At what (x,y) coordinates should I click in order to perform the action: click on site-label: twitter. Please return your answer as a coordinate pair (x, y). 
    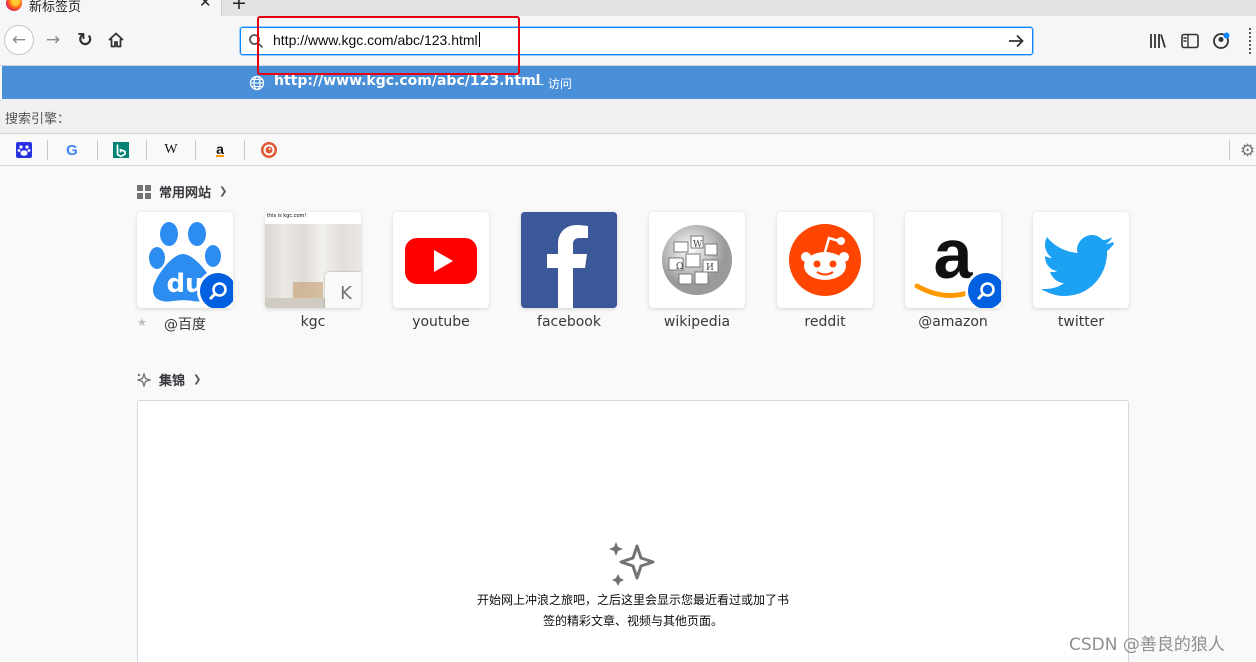
    Looking at the image, I should click on (1081, 322).